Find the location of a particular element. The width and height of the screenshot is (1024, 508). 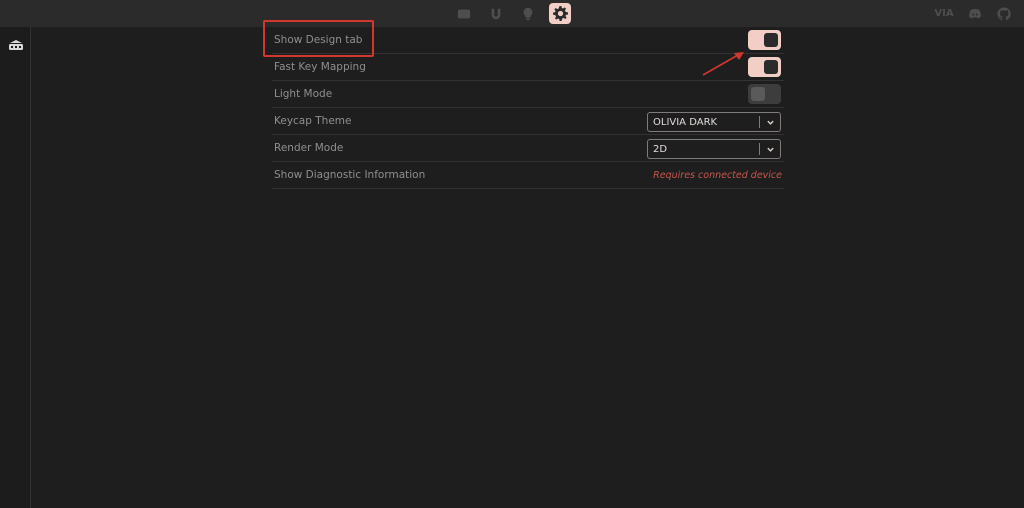

top-nav-bar: VIA is located at coordinates (512, 13).